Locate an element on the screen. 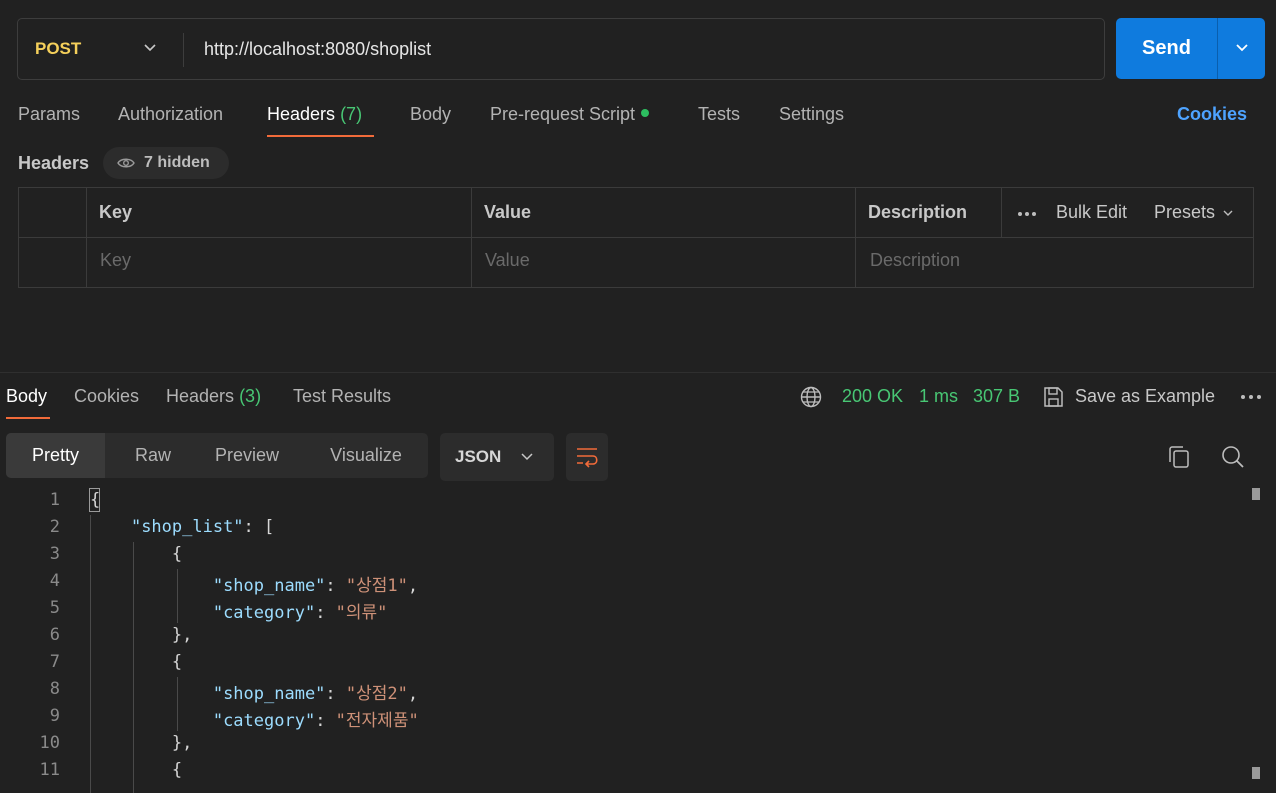 The width and height of the screenshot is (1276, 793). presets-dropdown: Presets is located at coordinates (1194, 212).